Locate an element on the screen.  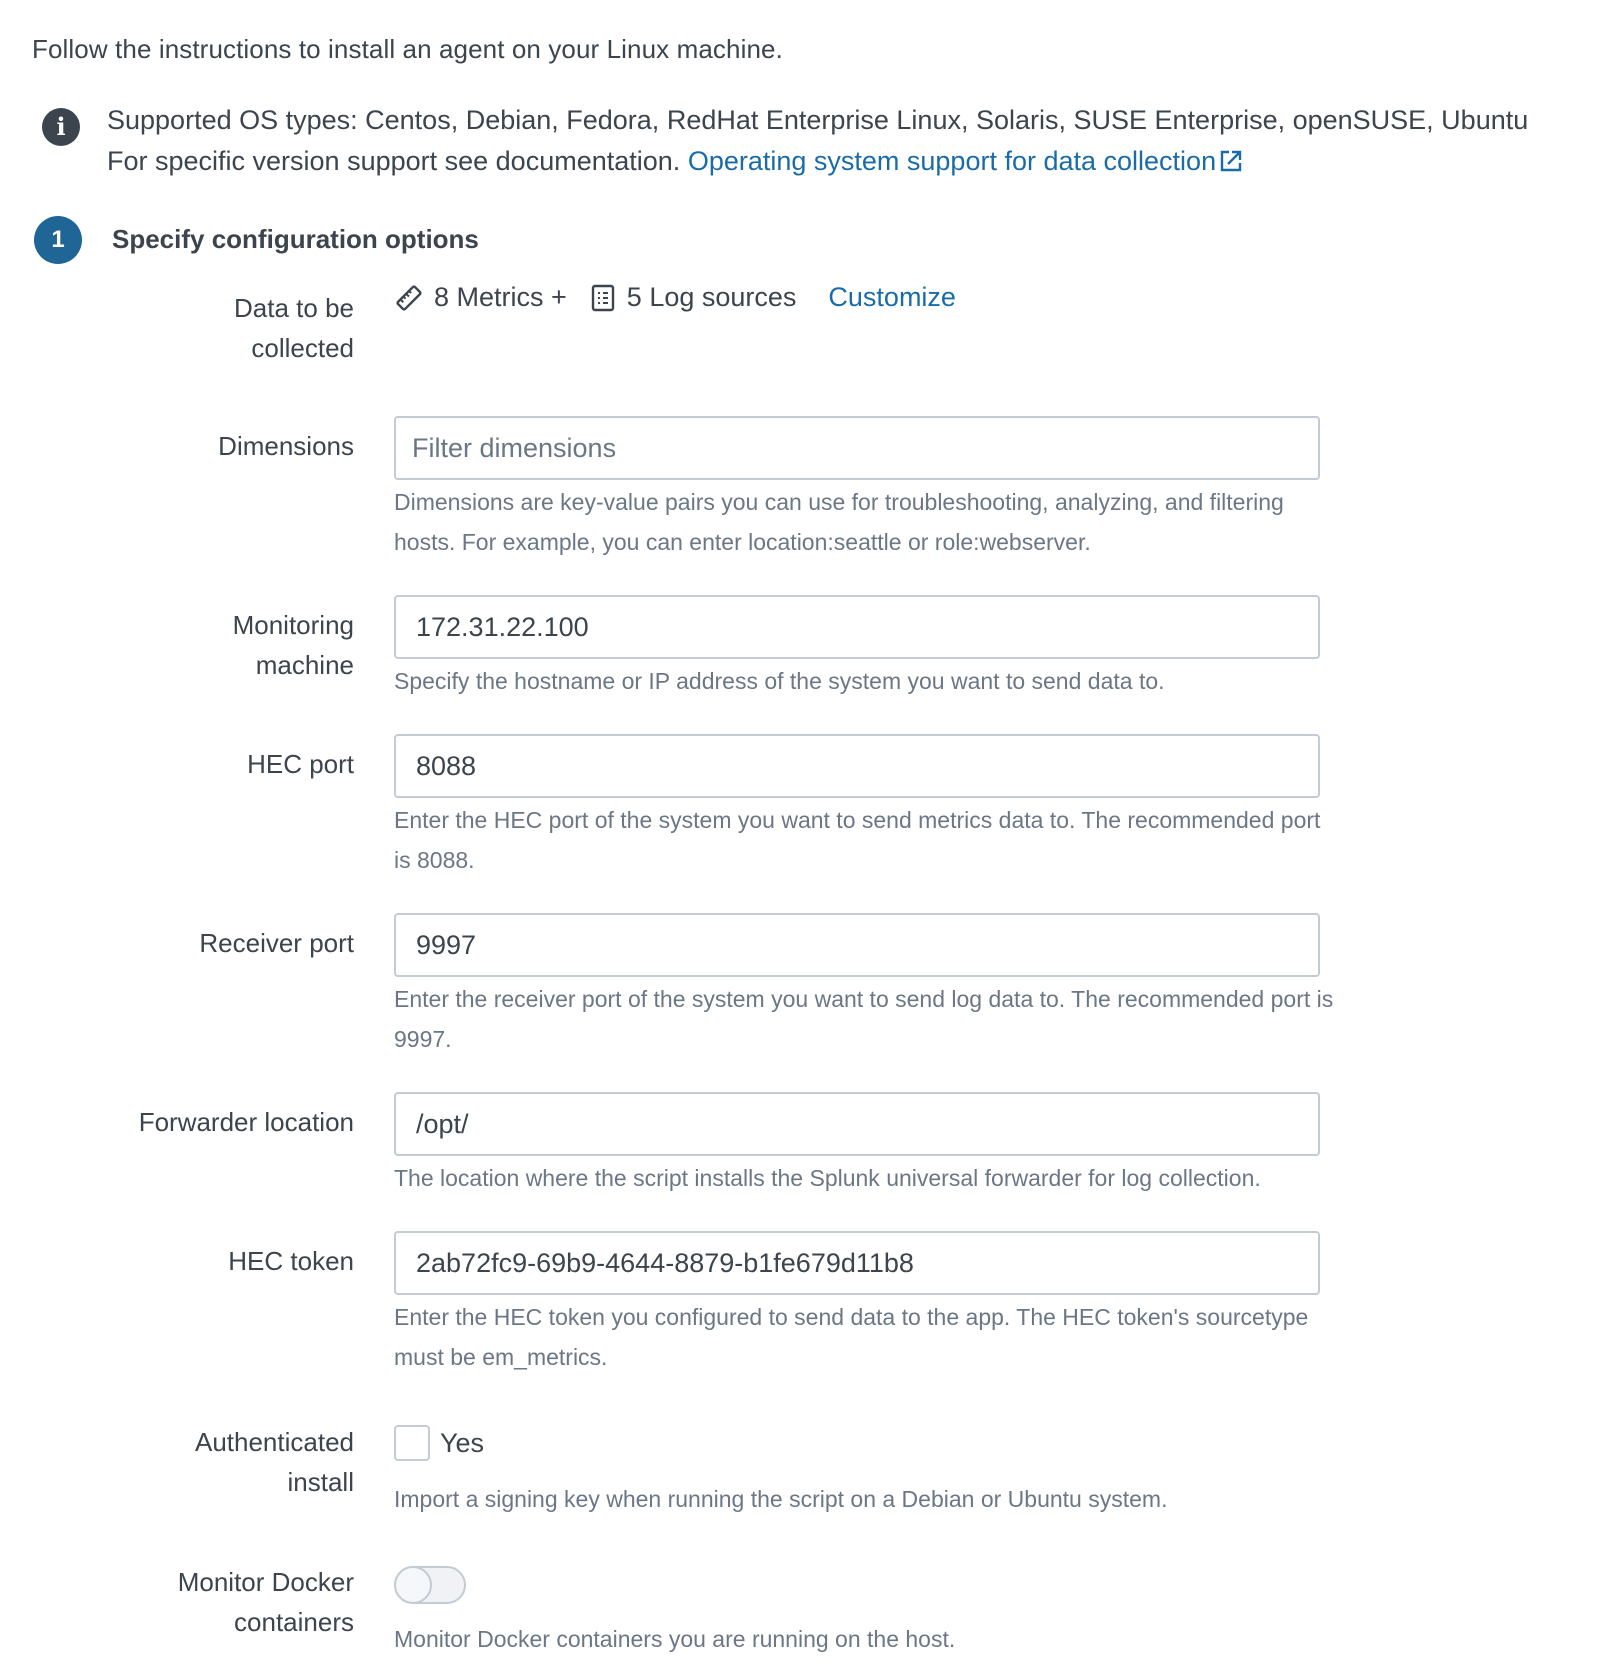
data-collected-label-line2: collected is located at coordinates (302, 348).